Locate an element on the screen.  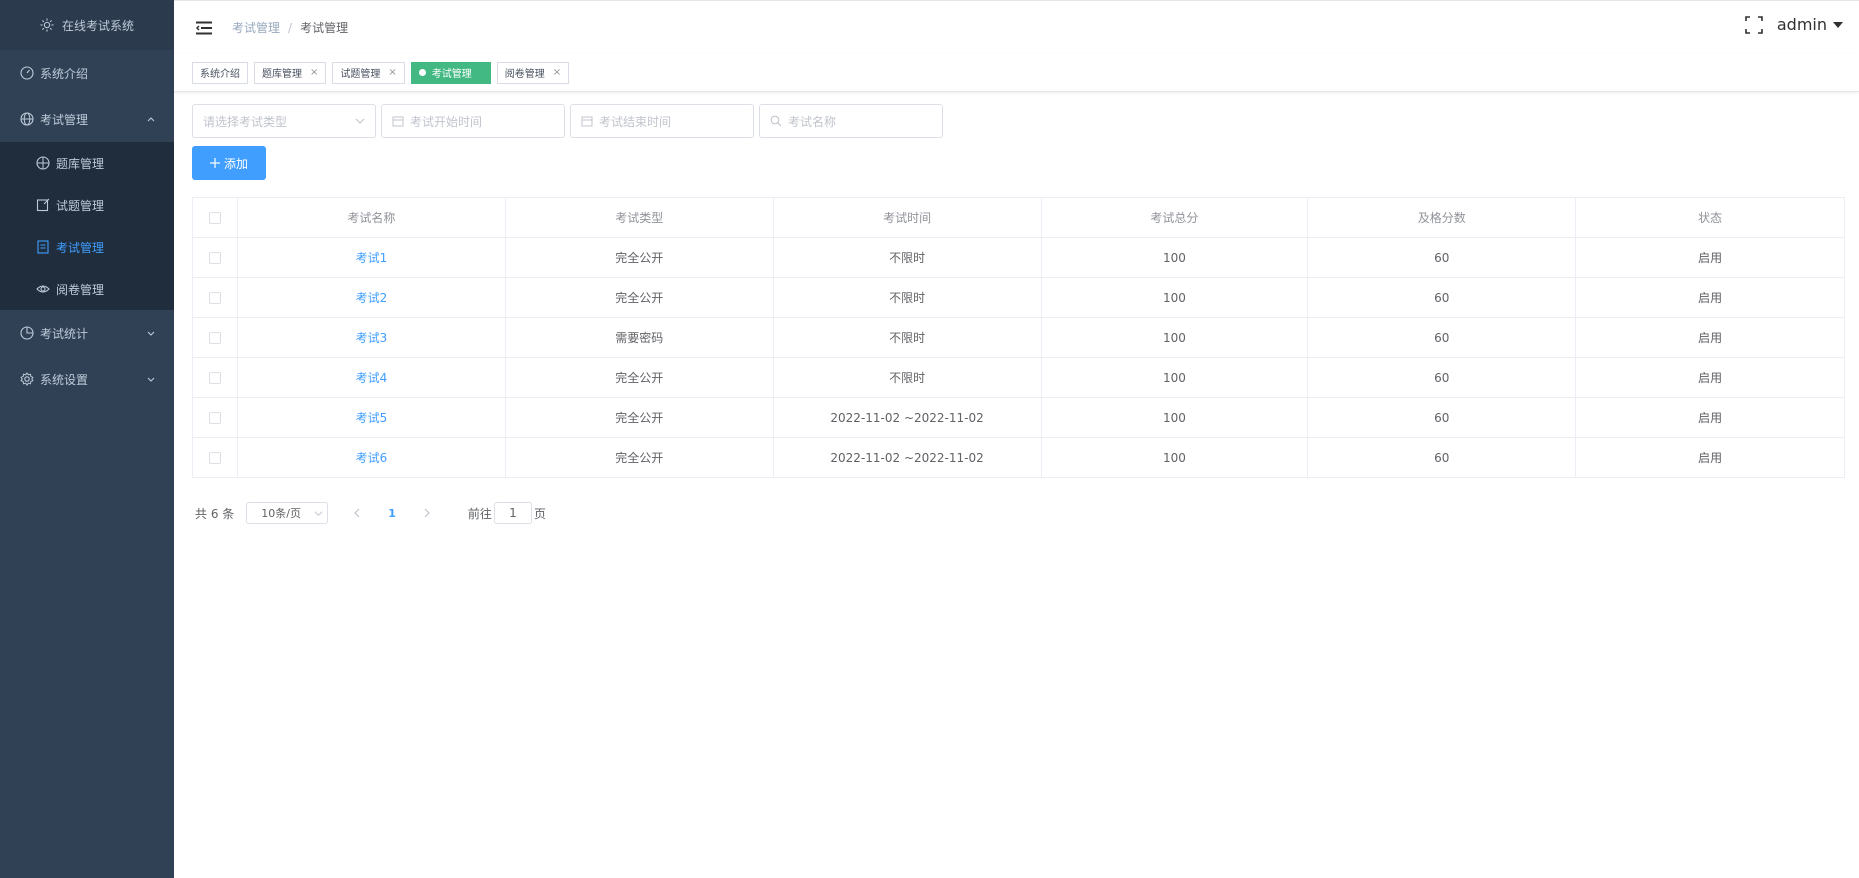
edit-icon is located at coordinates (43, 205).